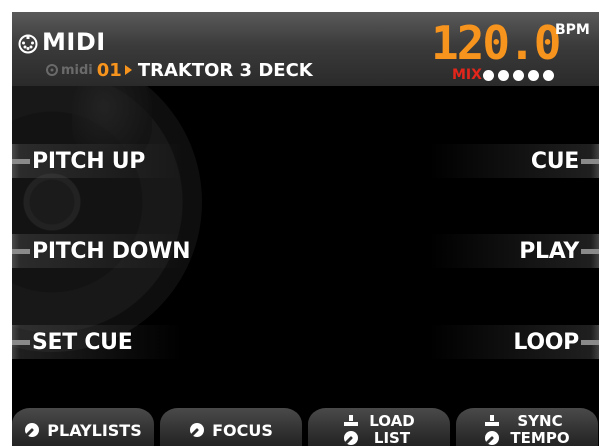 Image resolution: width=603 pixels, height=446 pixels. What do you see at coordinates (94, 430) in the screenshot?
I see `tab-label: PLAYLISTS` at bounding box center [94, 430].